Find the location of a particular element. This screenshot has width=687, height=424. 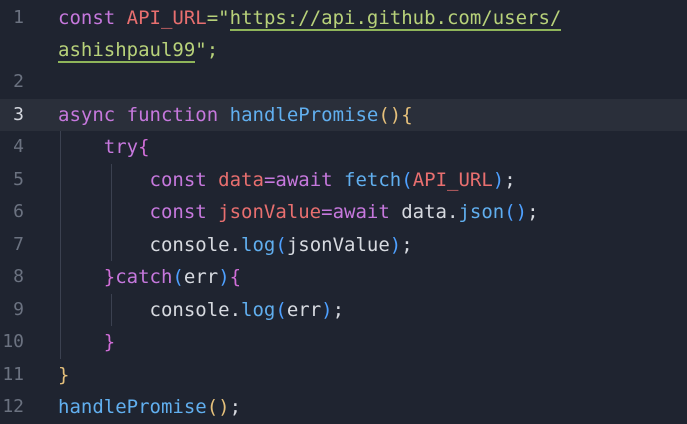

line-number: 3 is located at coordinates (18, 114).